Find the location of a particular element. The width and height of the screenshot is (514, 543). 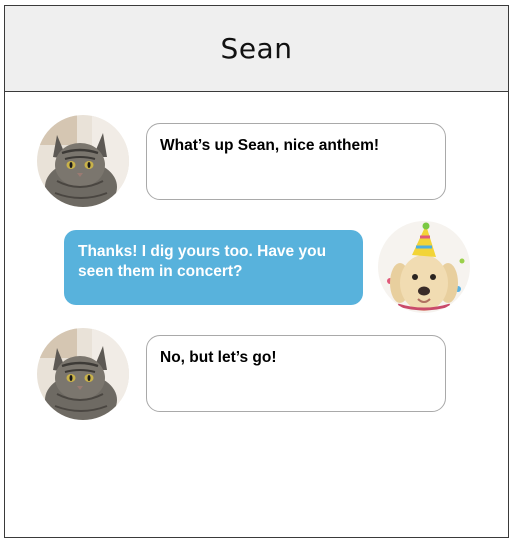

message-text: What’s up Sean, nice anthem! is located at coordinates (270, 145).